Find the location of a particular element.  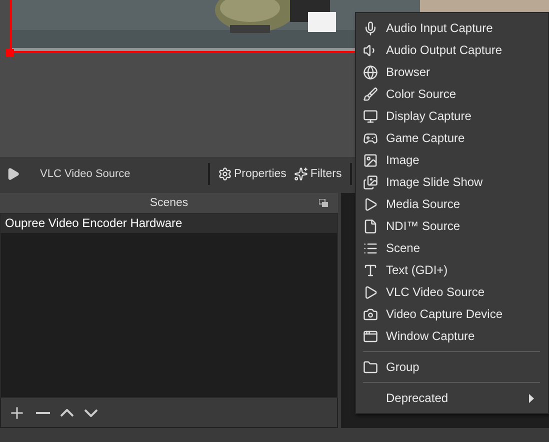

menu-item: Image Slide Show is located at coordinates (452, 182).